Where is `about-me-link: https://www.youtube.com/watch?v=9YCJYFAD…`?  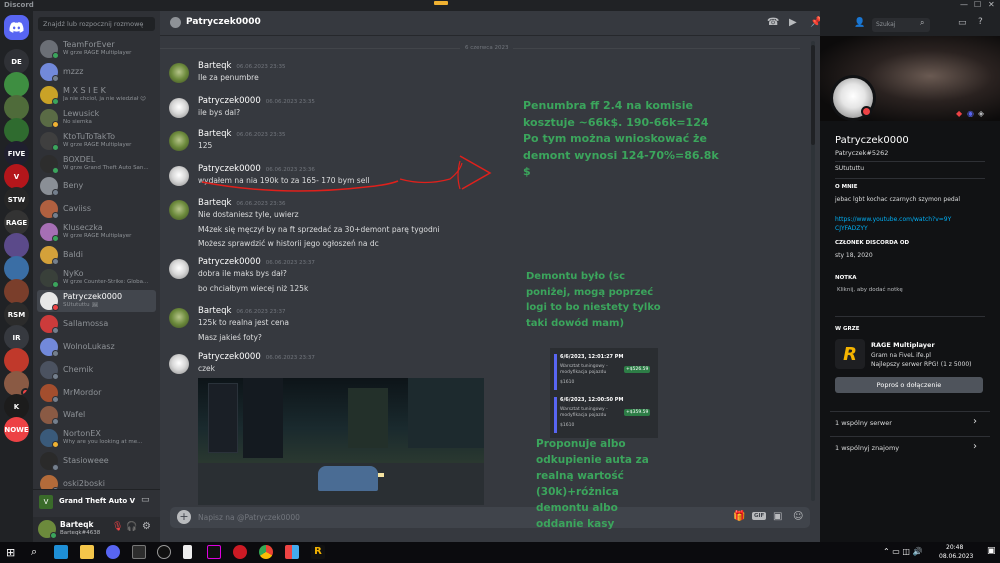
about-me-link: https://www.youtube.com/watch?v=9YCJYFAD… is located at coordinates (895, 224).